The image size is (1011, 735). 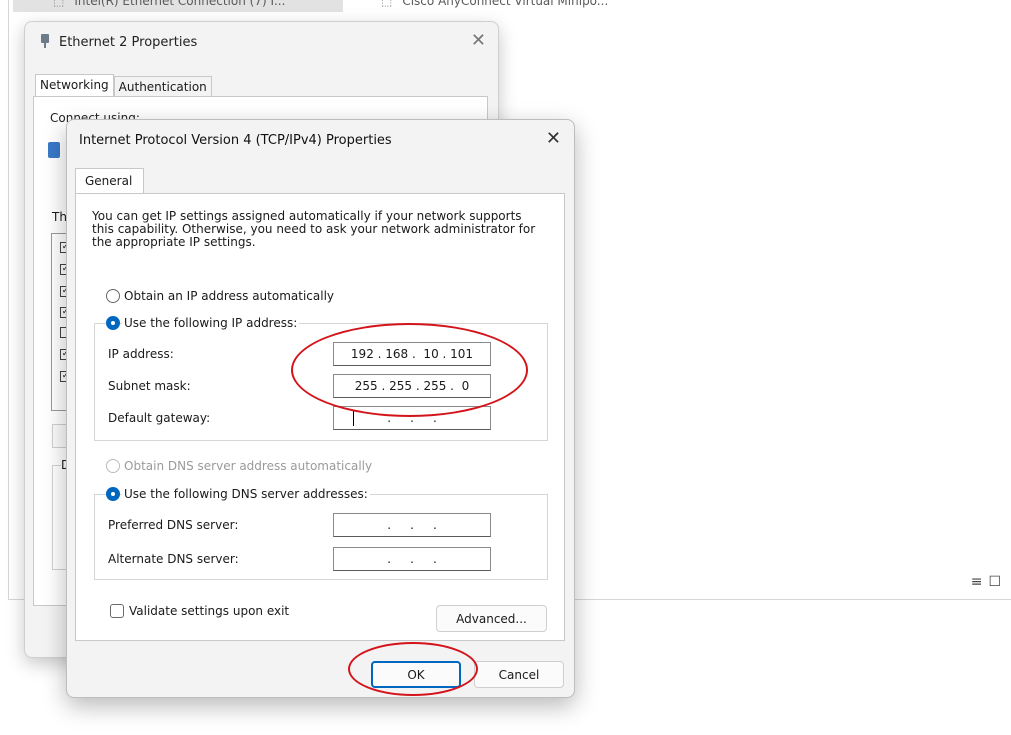 I want to click on ip-address-label: IP address:, so click(x=141, y=354).